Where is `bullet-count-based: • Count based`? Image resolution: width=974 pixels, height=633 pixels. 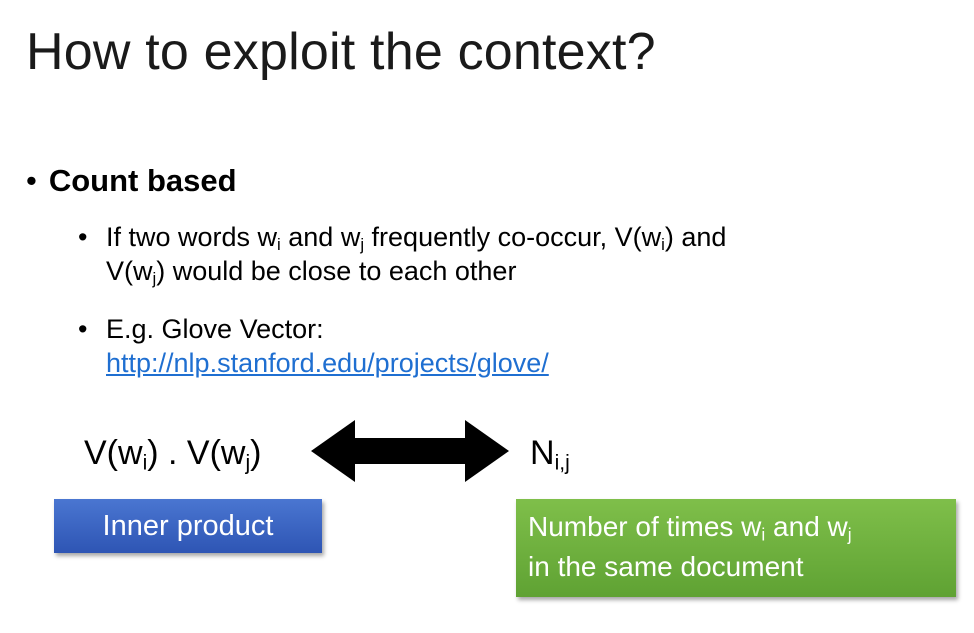 bullet-count-based: • Count based is located at coordinates (131, 181).